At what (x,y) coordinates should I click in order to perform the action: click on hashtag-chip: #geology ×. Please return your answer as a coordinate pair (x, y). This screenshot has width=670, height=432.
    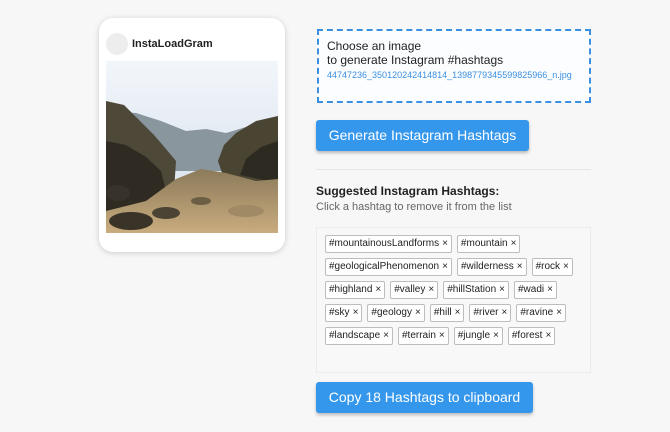
    Looking at the image, I should click on (396, 313).